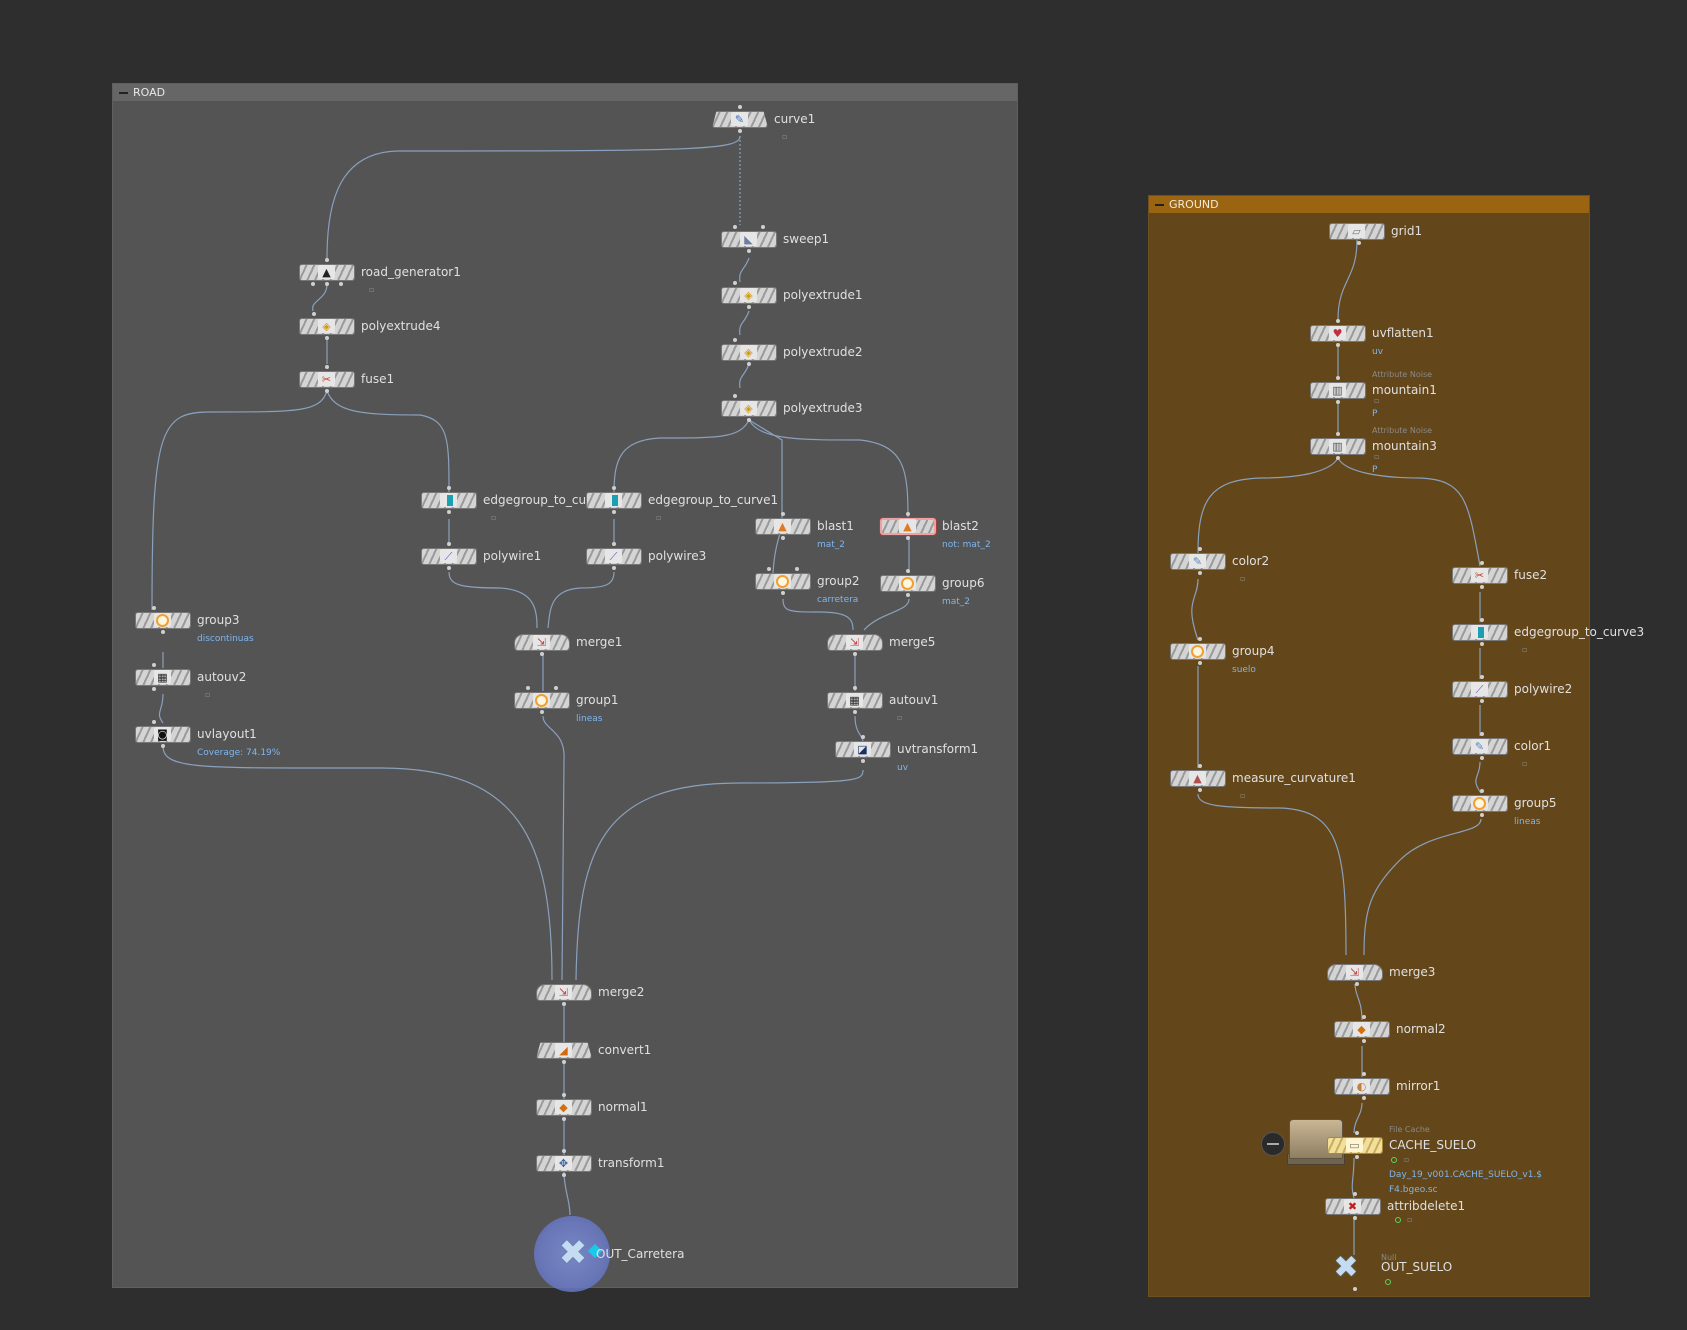 The height and width of the screenshot is (1330, 1687). What do you see at coordinates (1243, 795) in the screenshot?
I see `comment-flag-icon: ▫` at bounding box center [1243, 795].